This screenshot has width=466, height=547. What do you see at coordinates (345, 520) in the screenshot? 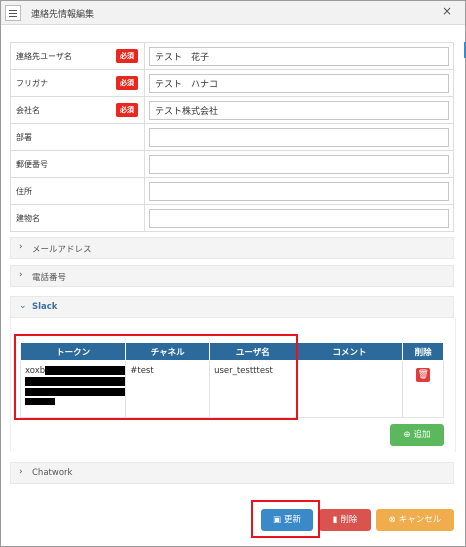
I see `delete-button: ▮ 削除` at bounding box center [345, 520].